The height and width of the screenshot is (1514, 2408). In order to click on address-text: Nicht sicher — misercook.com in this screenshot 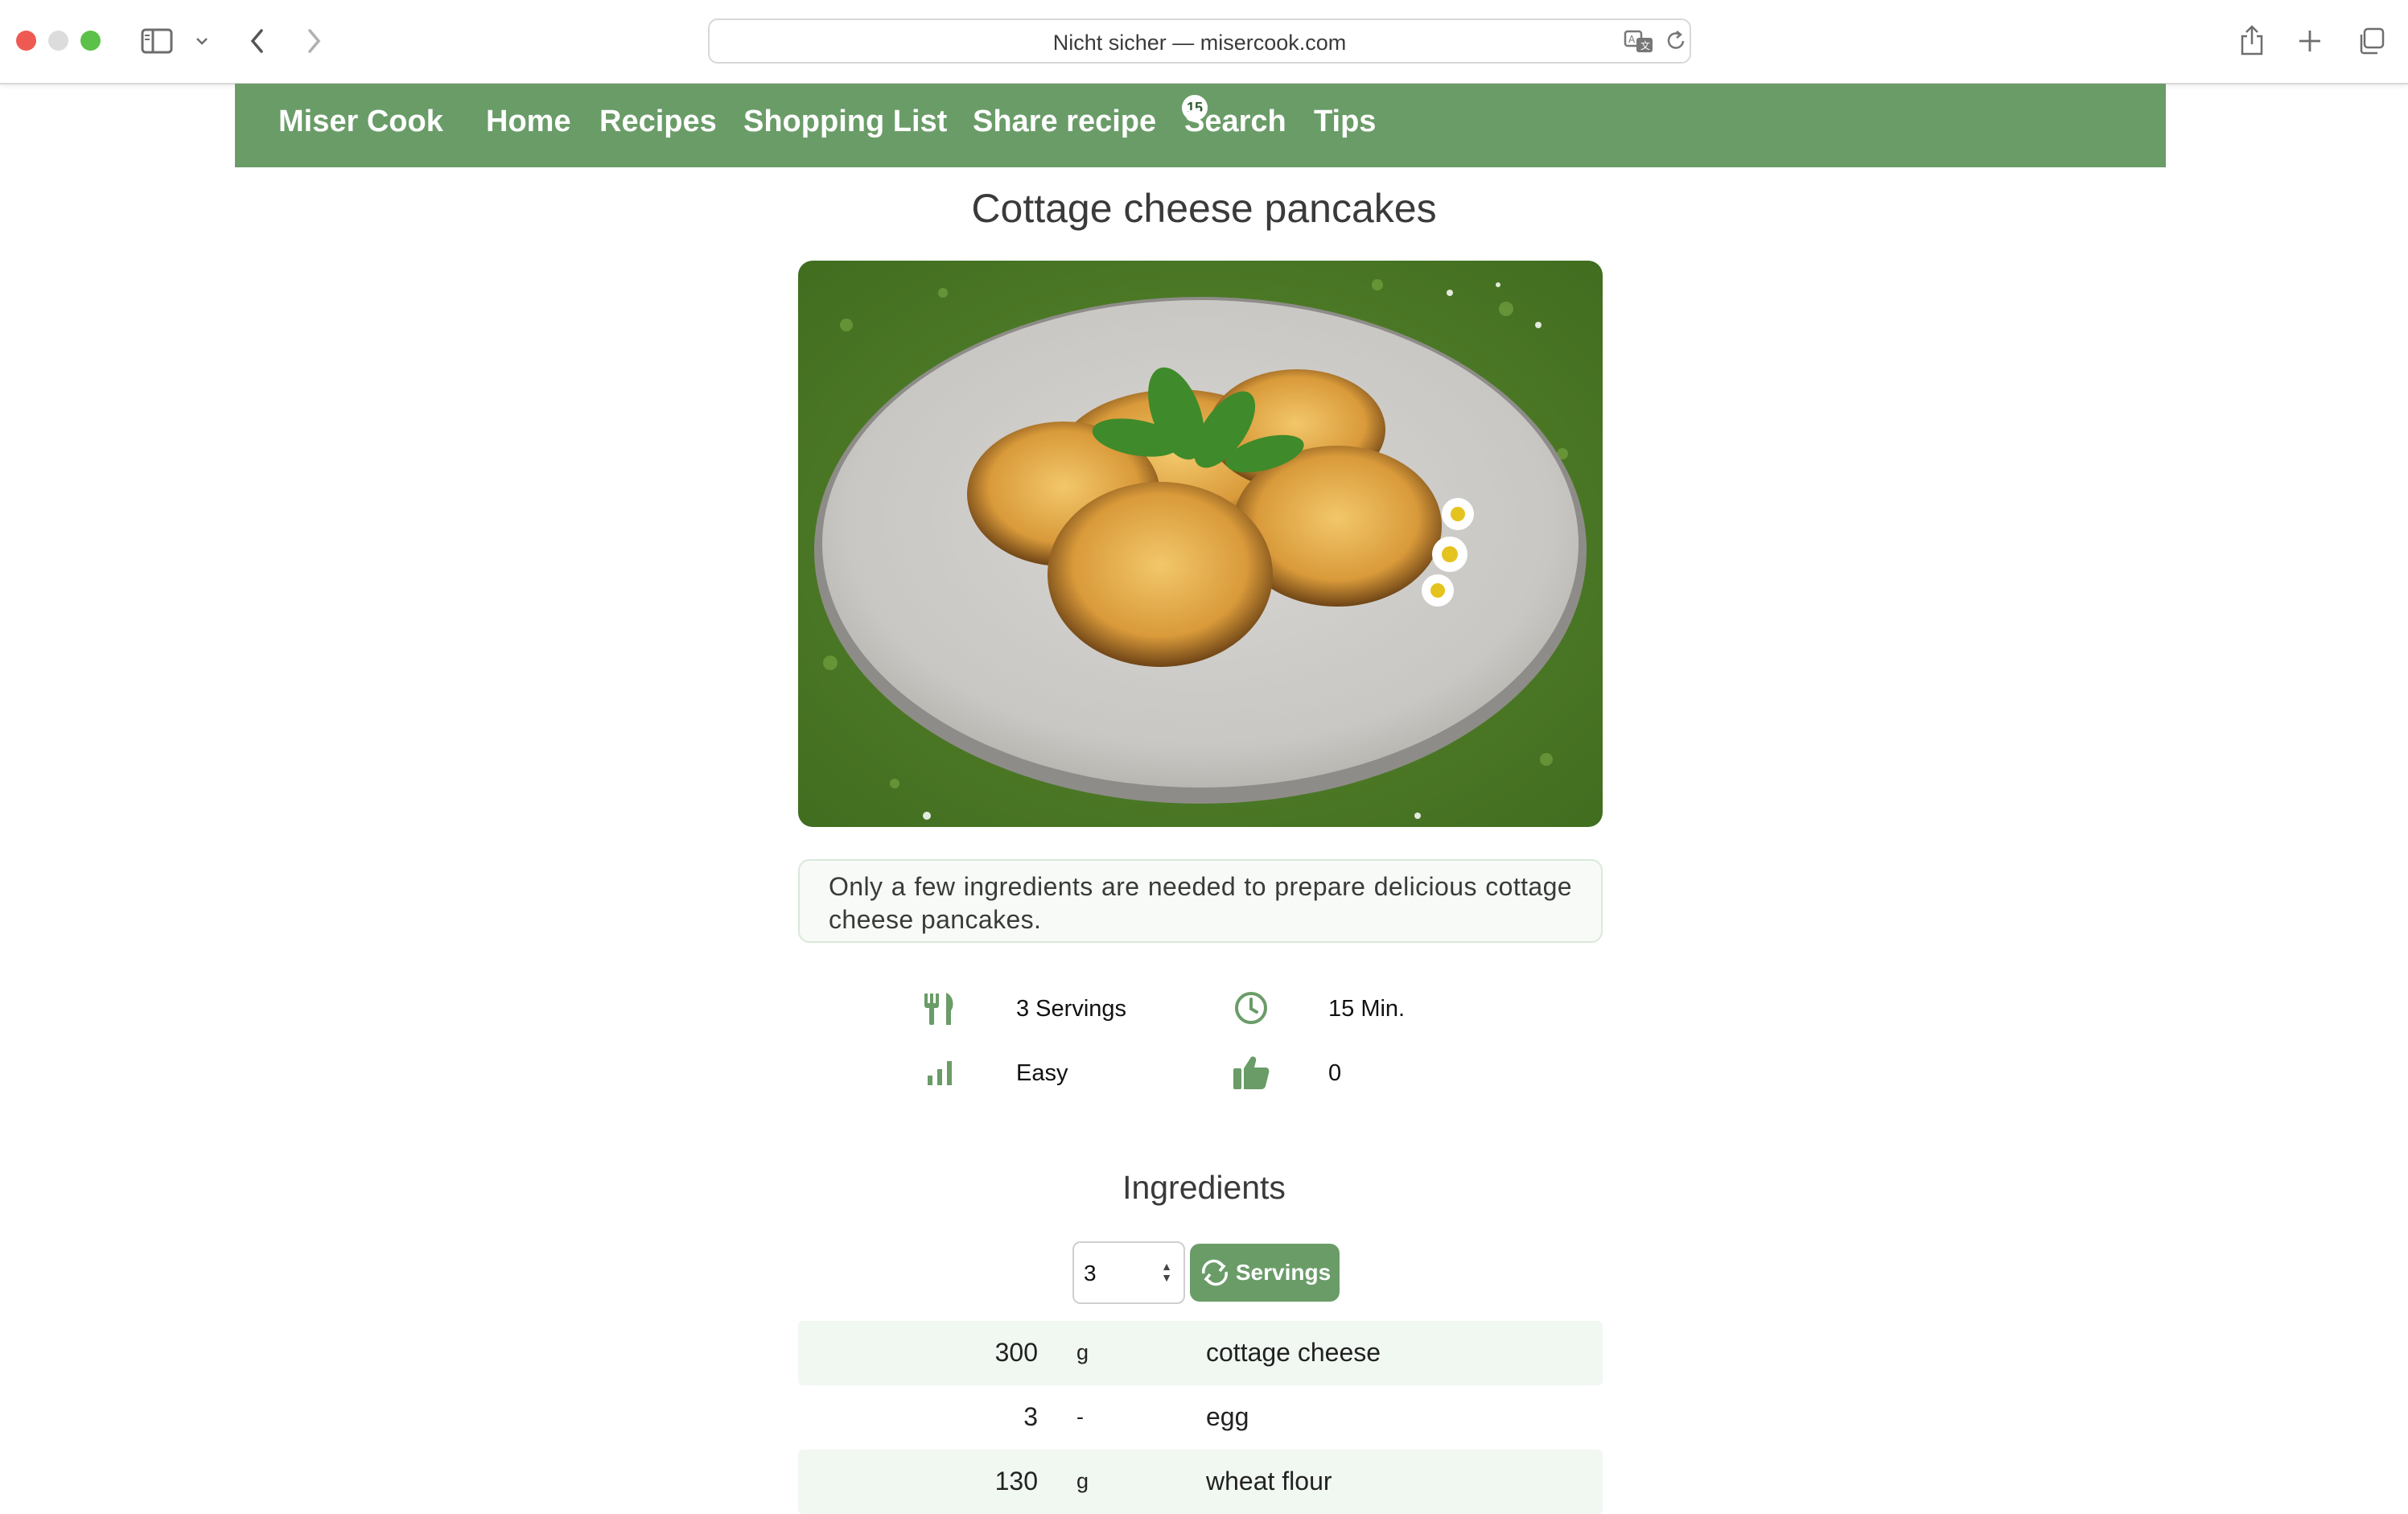, I will do `click(1199, 43)`.